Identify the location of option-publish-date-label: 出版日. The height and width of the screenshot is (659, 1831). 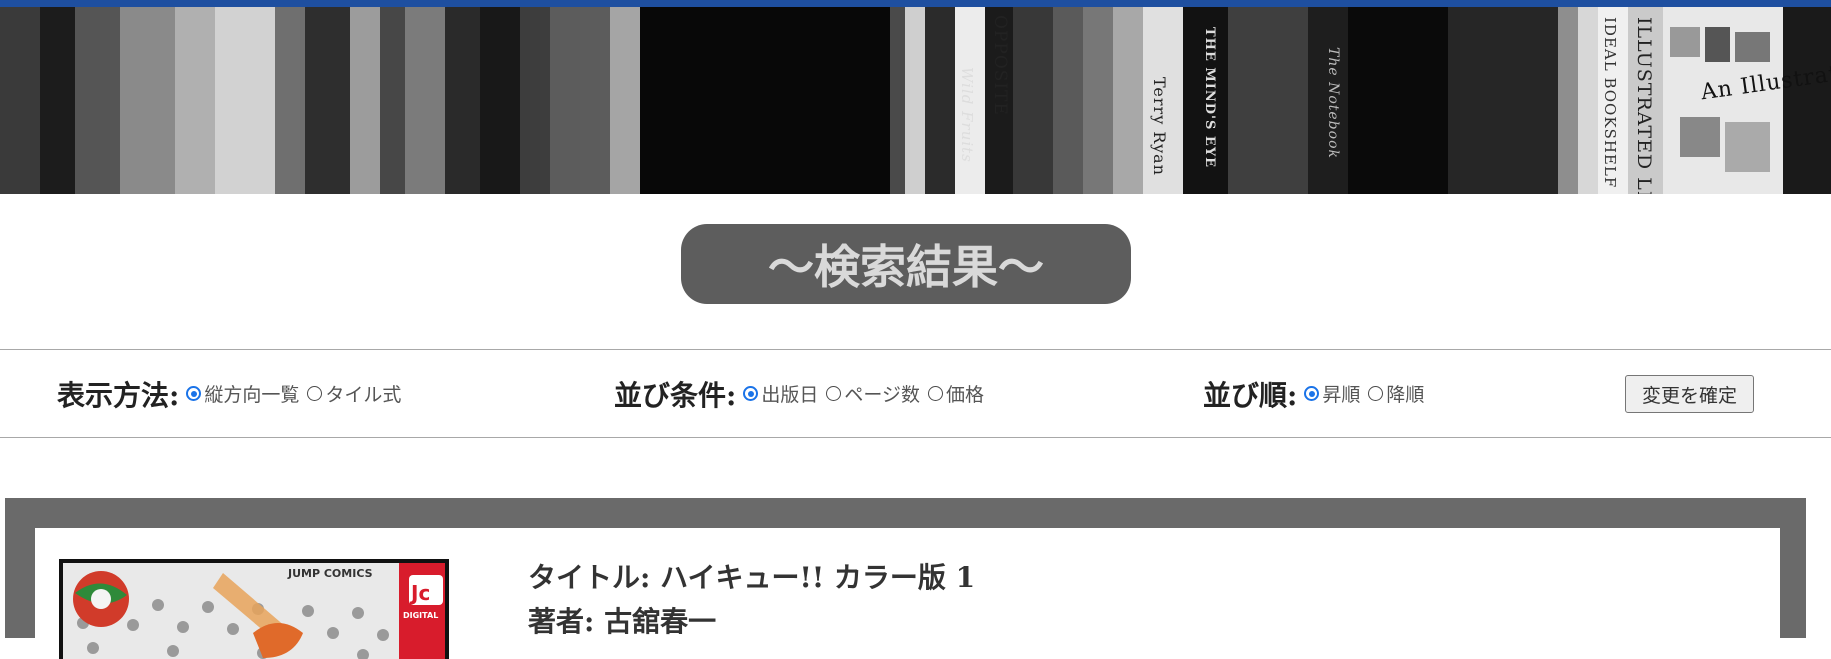
(789, 393).